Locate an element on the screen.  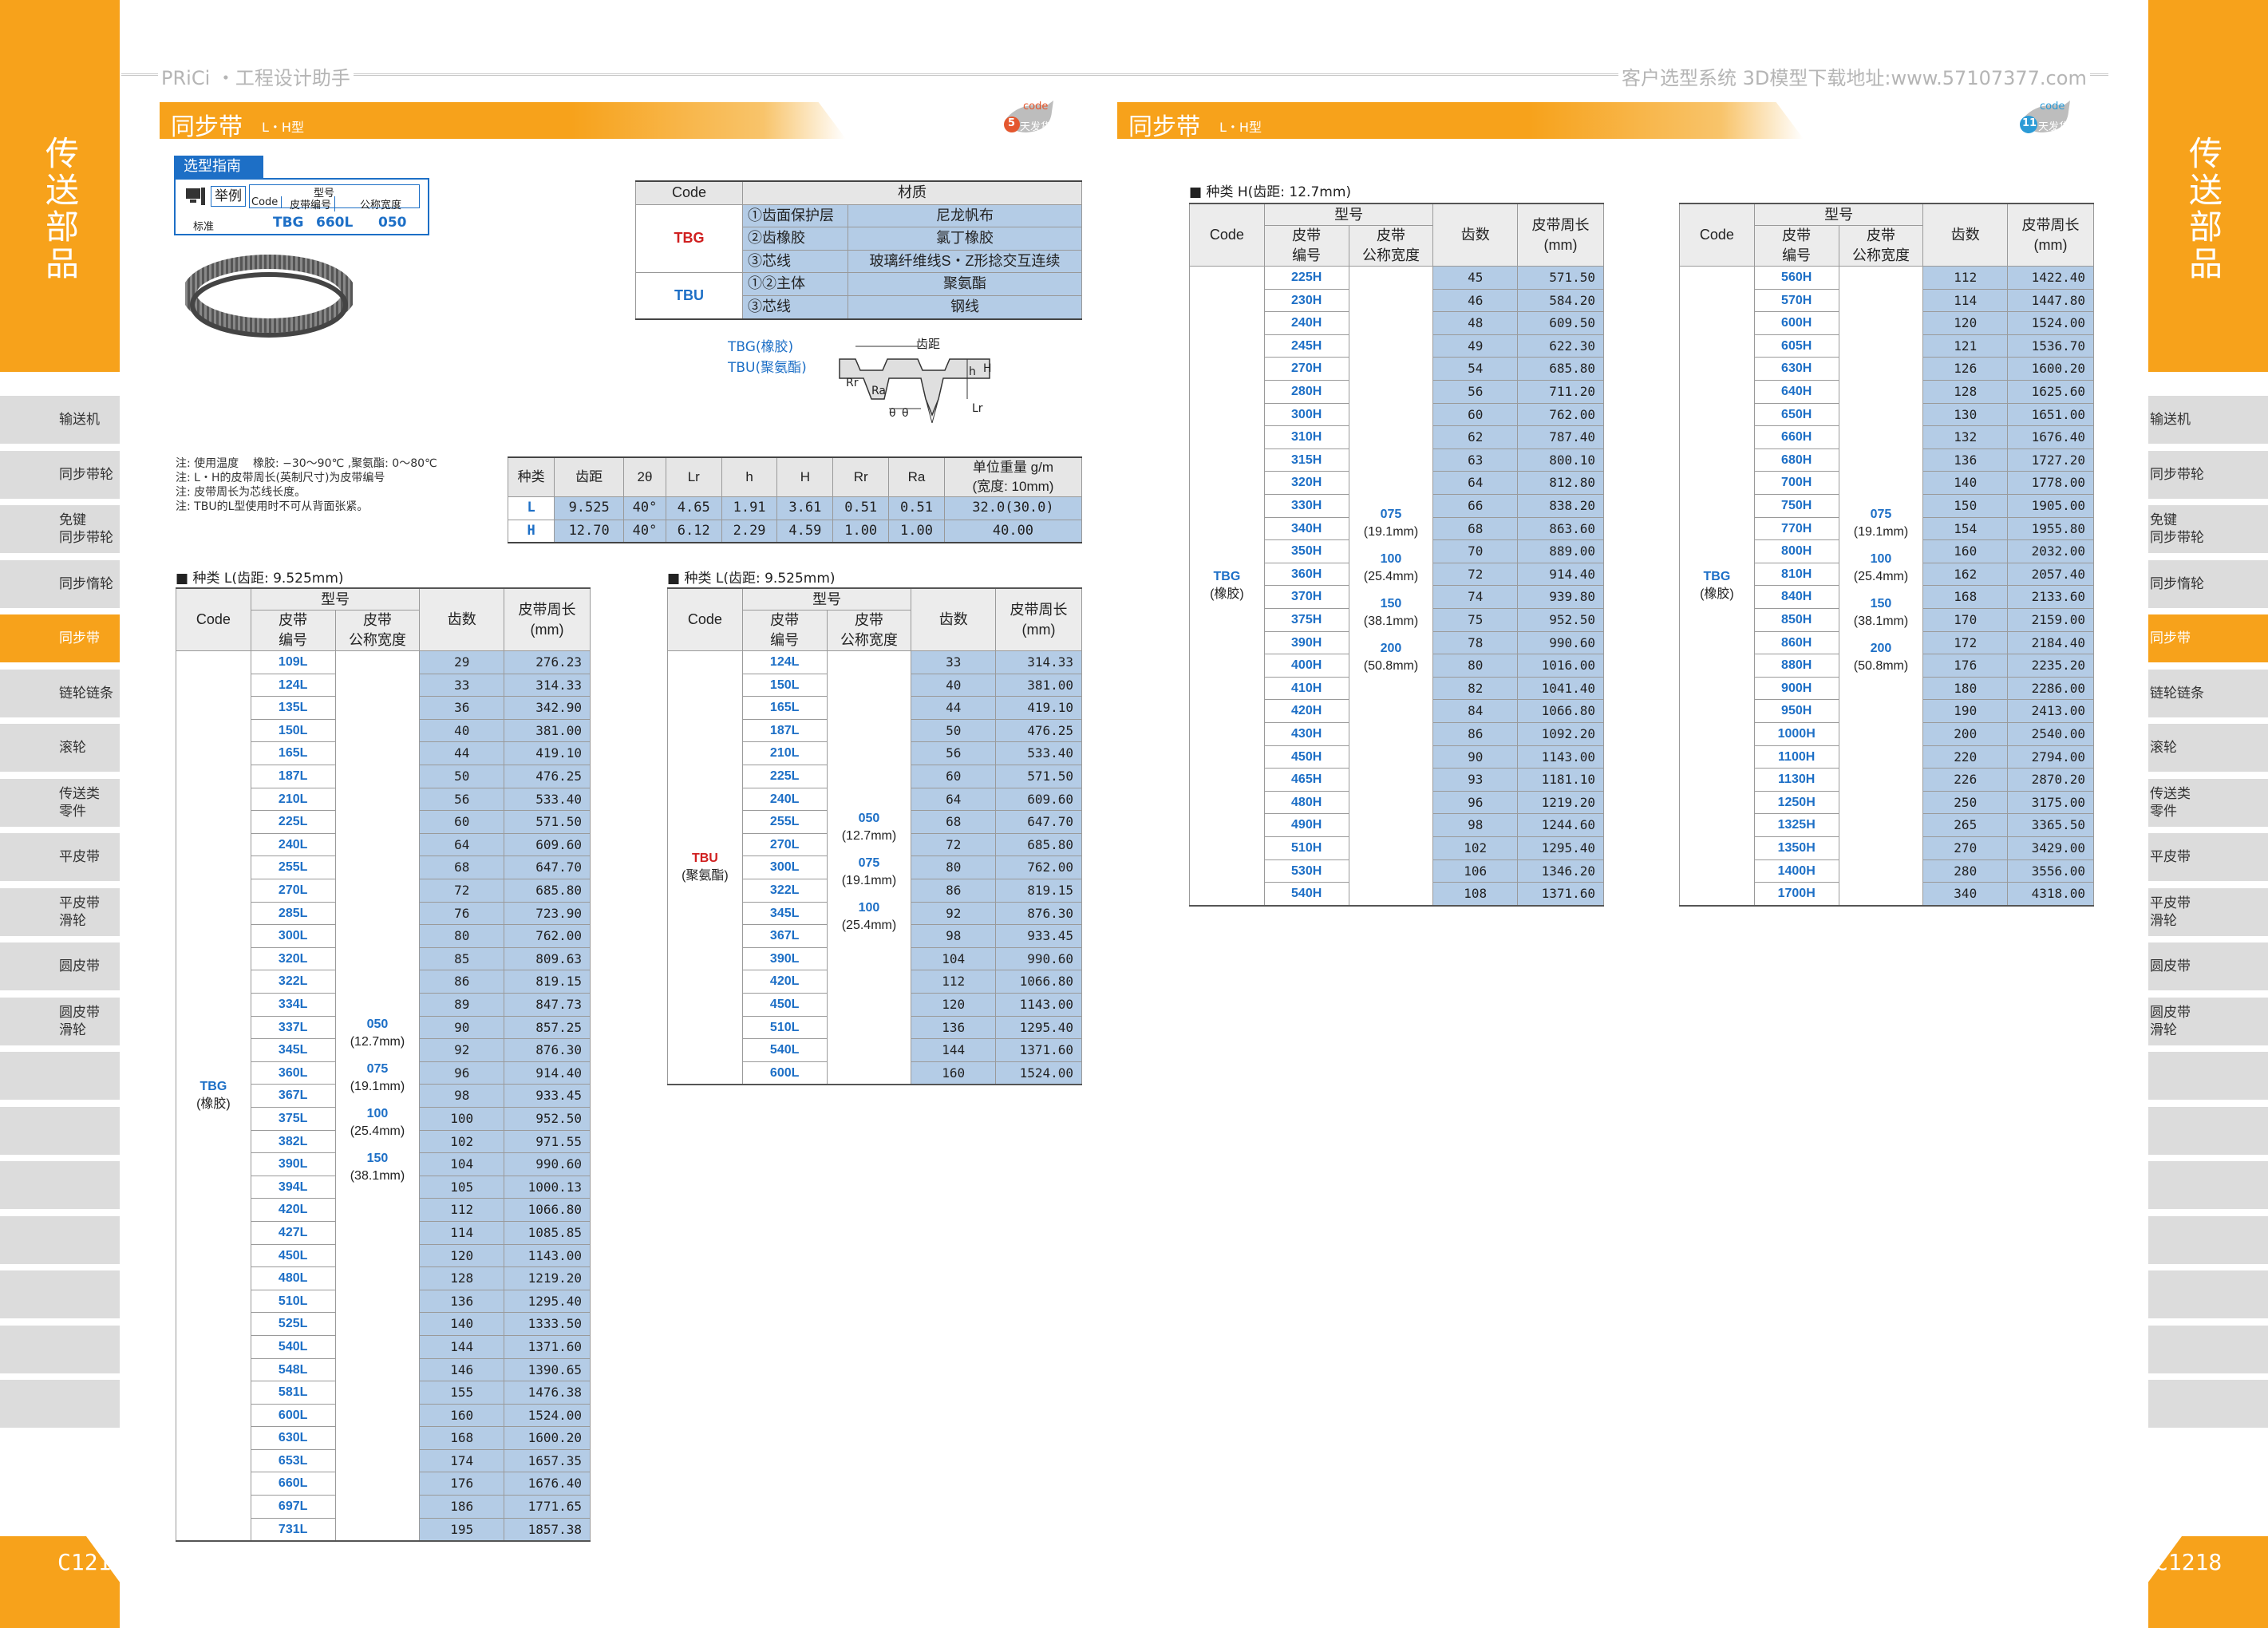
header-brand: PRiCi ・工程设计助手 is located at coordinates (256, 76).